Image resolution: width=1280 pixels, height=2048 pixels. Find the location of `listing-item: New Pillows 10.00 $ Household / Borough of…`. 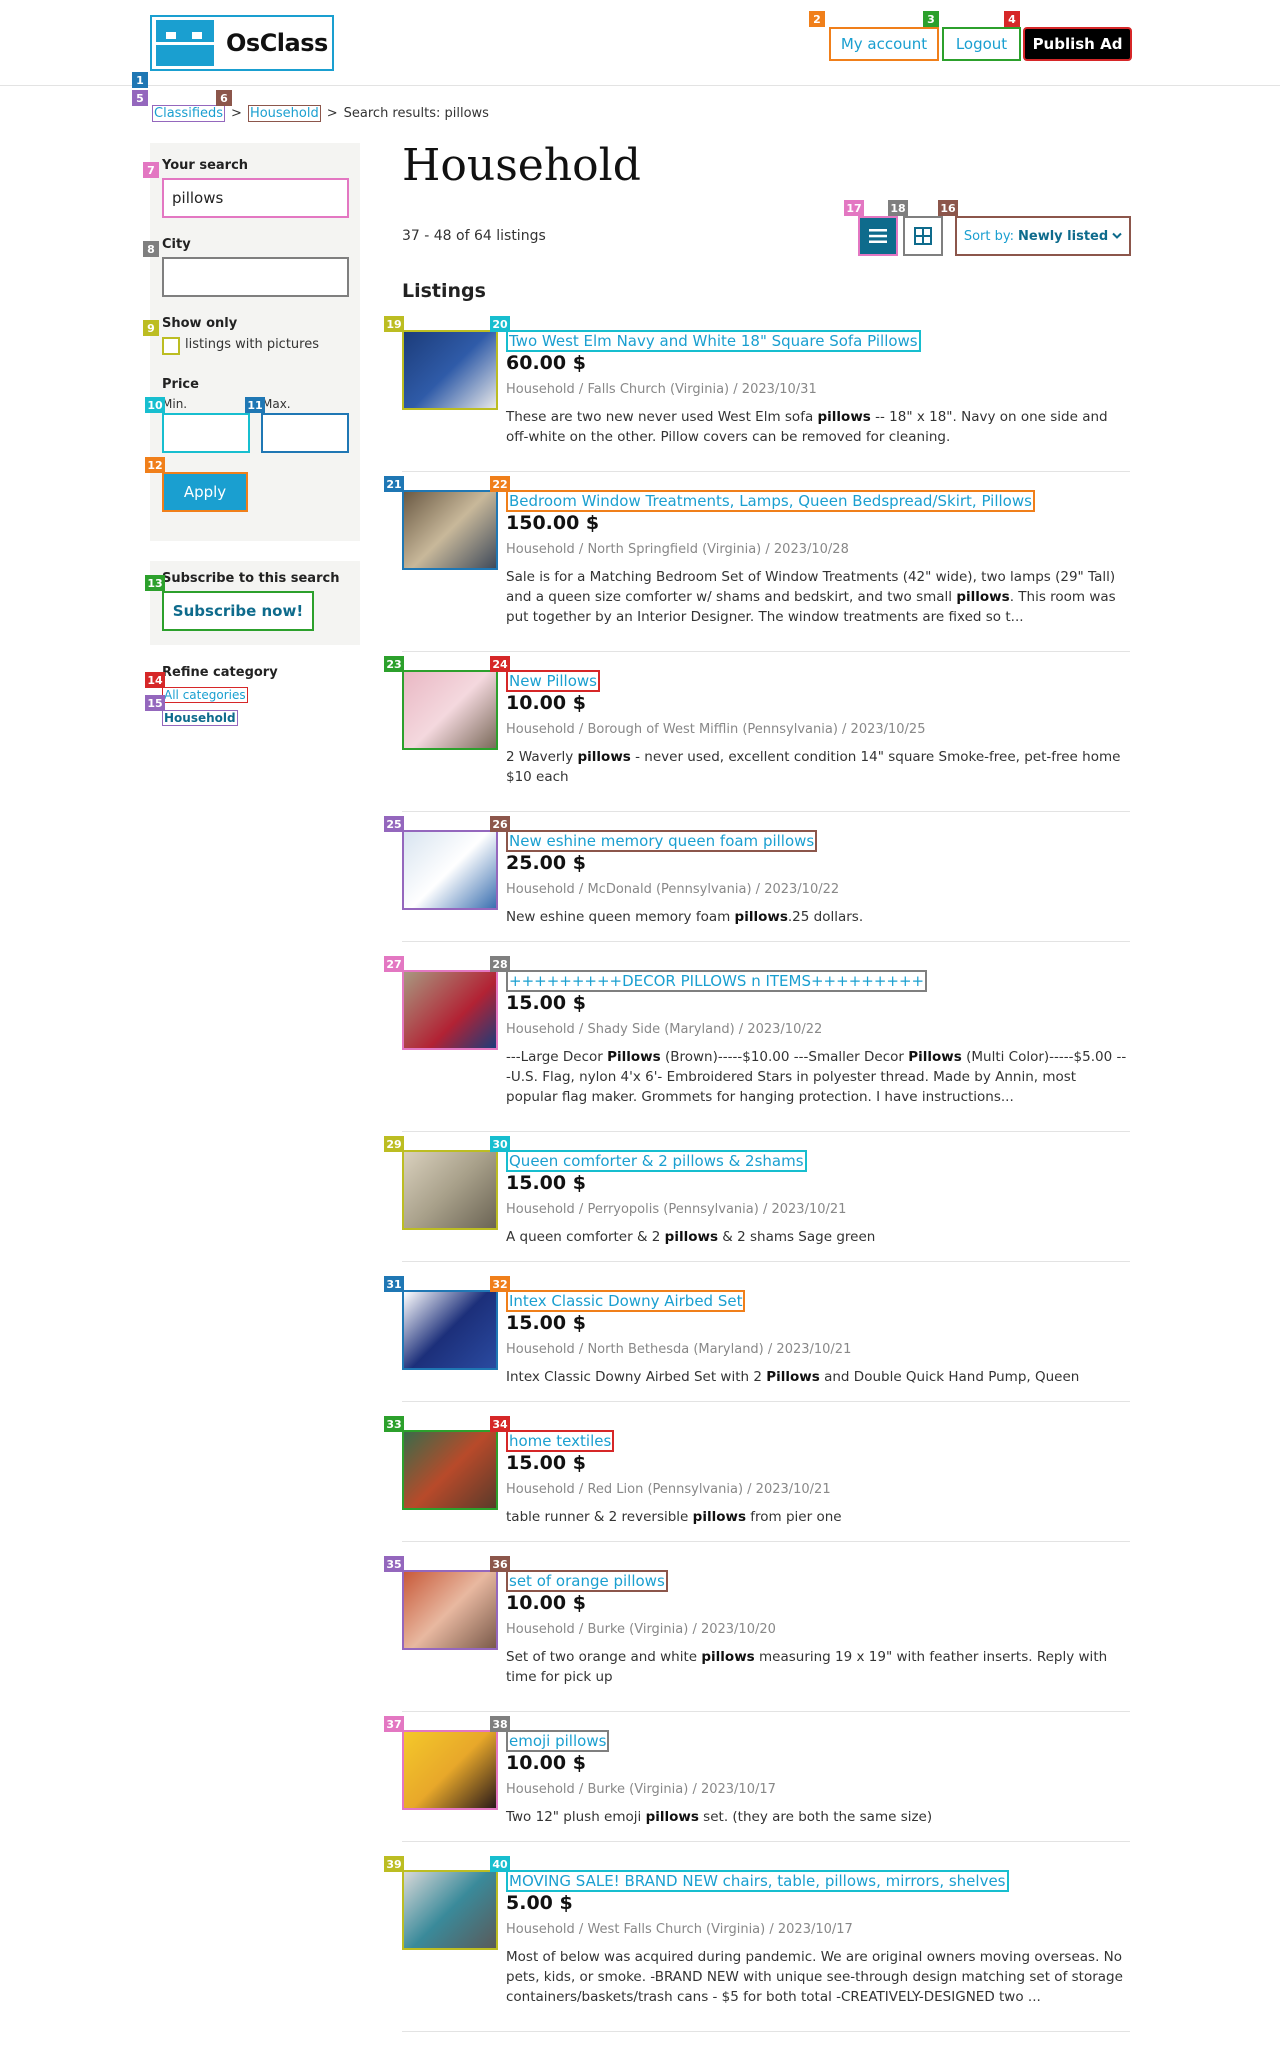

listing-item: New Pillows 10.00 $ Household / Borough of… is located at coordinates (766, 741).